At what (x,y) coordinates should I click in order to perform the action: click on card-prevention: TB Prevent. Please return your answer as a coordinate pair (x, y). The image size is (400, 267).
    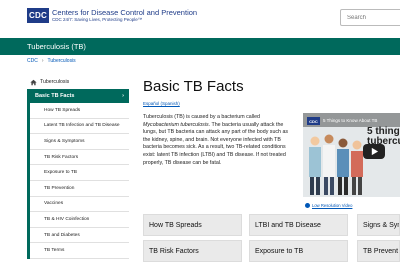
    Looking at the image, I should click on (378, 251).